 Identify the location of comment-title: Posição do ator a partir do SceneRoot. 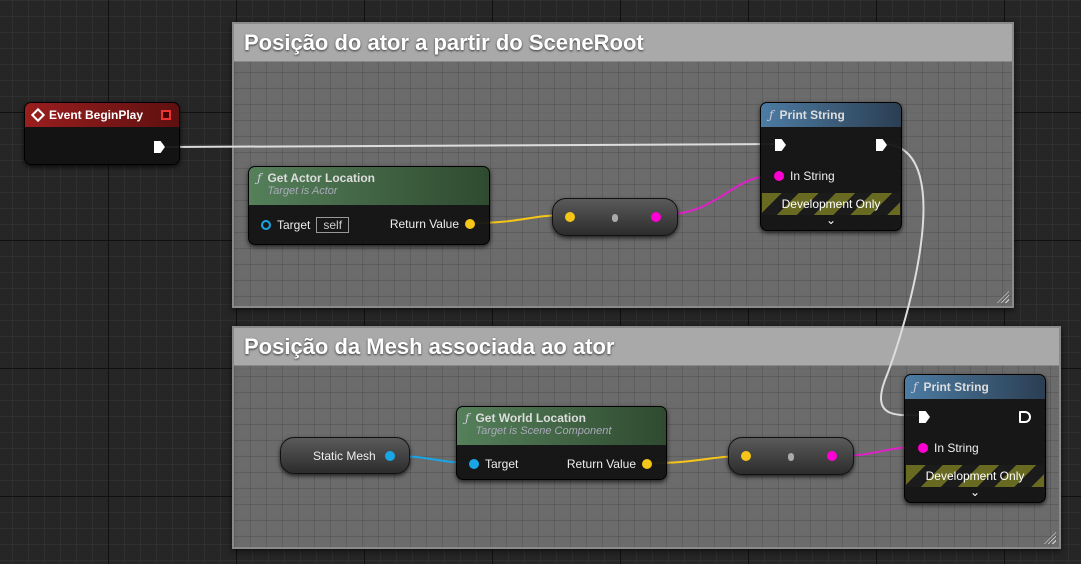
(623, 43).